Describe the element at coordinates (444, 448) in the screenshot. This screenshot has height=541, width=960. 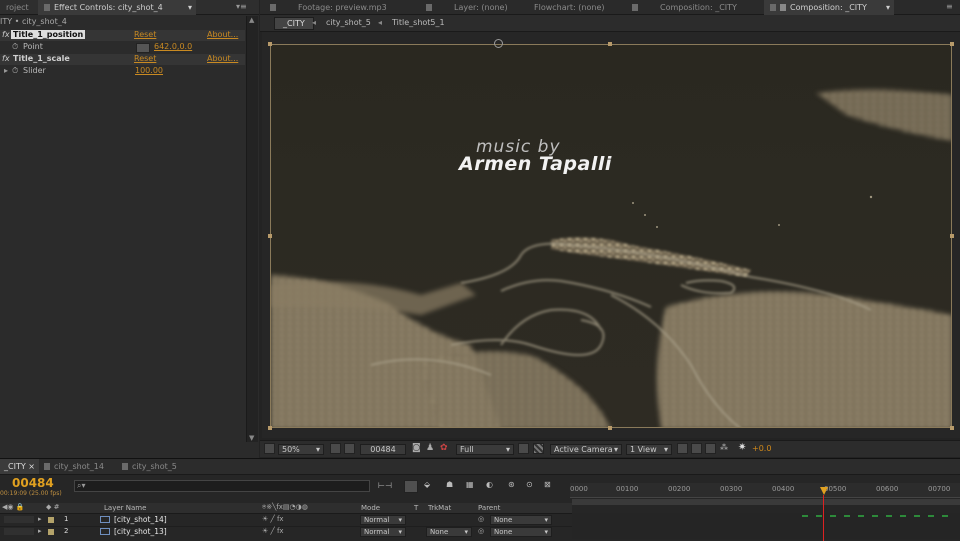
I see `channel-icon: ✿` at that location.